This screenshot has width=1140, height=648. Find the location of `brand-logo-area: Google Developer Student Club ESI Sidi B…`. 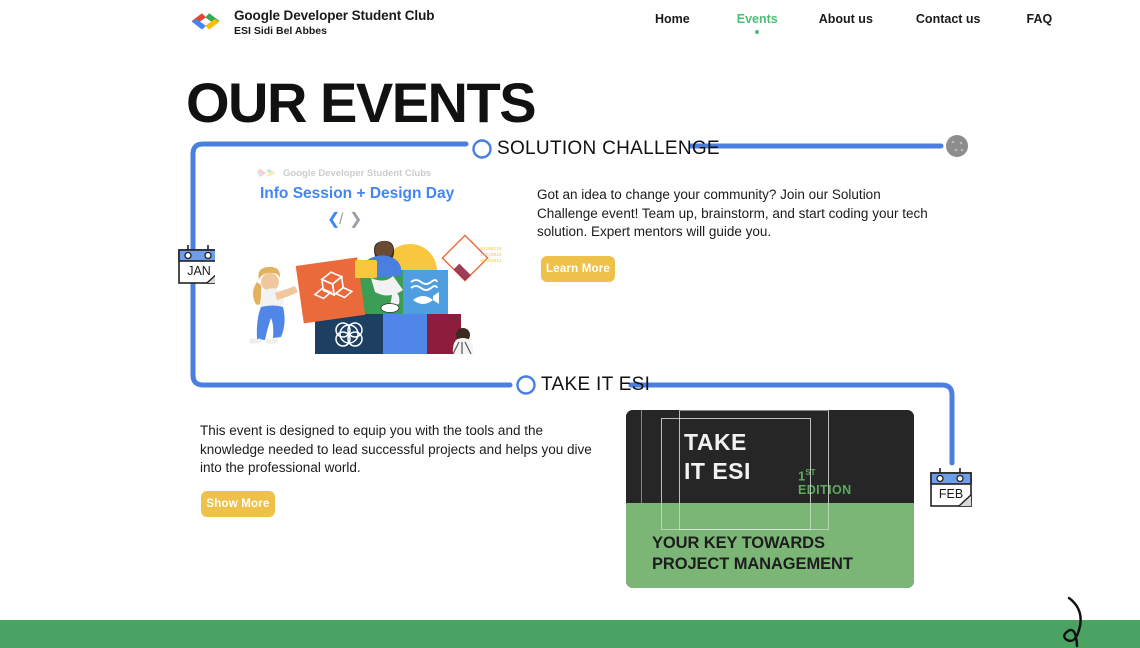

brand-logo-area: Google Developer Student Club ESI Sidi B… is located at coordinates (311, 23).